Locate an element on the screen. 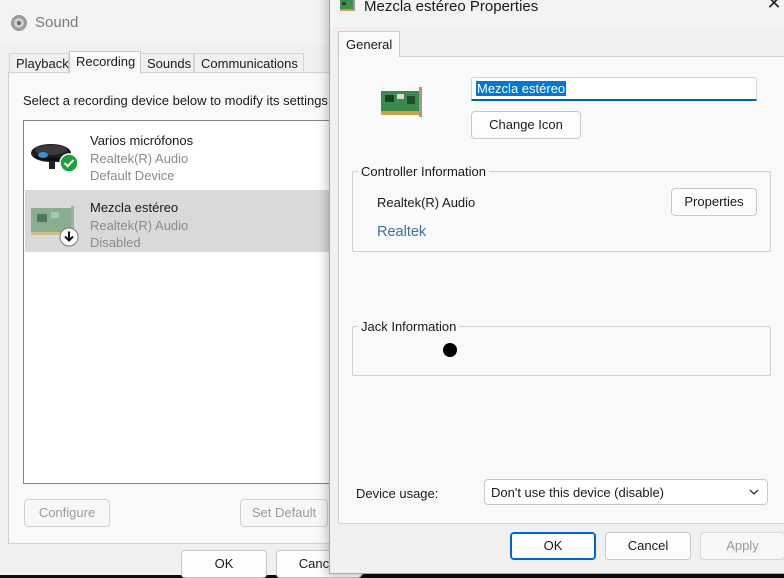  set-default-button: Set Default is located at coordinates (284, 513).